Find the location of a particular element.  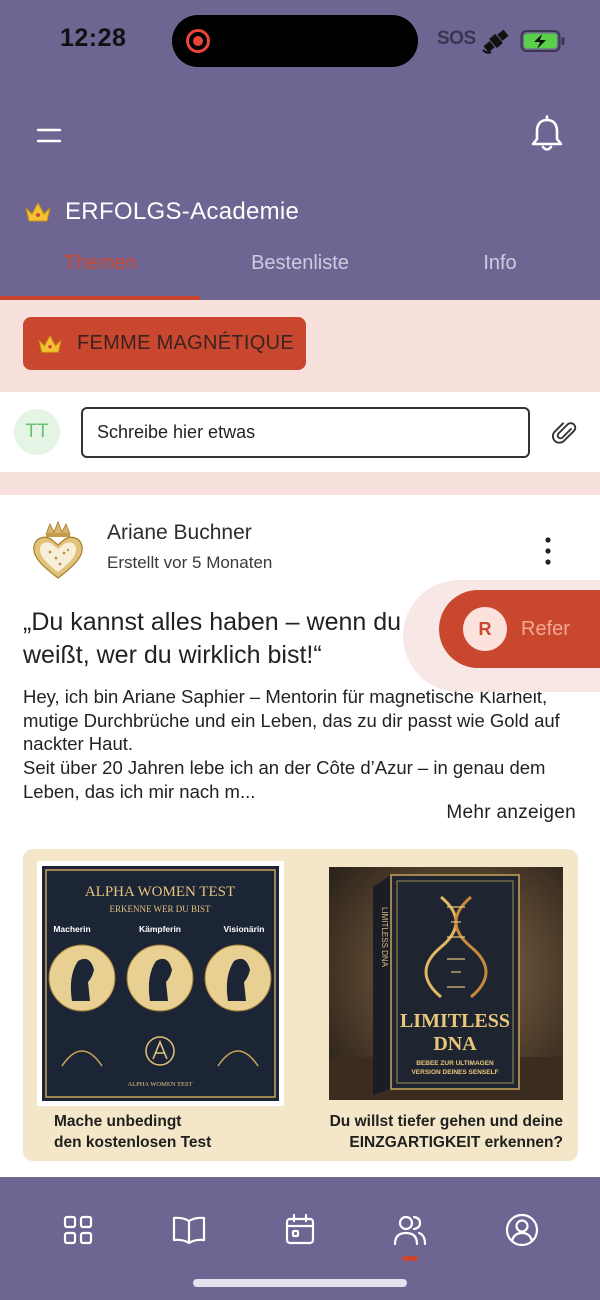

group-header: ERFOLGS-Academie is located at coordinates (161, 212).